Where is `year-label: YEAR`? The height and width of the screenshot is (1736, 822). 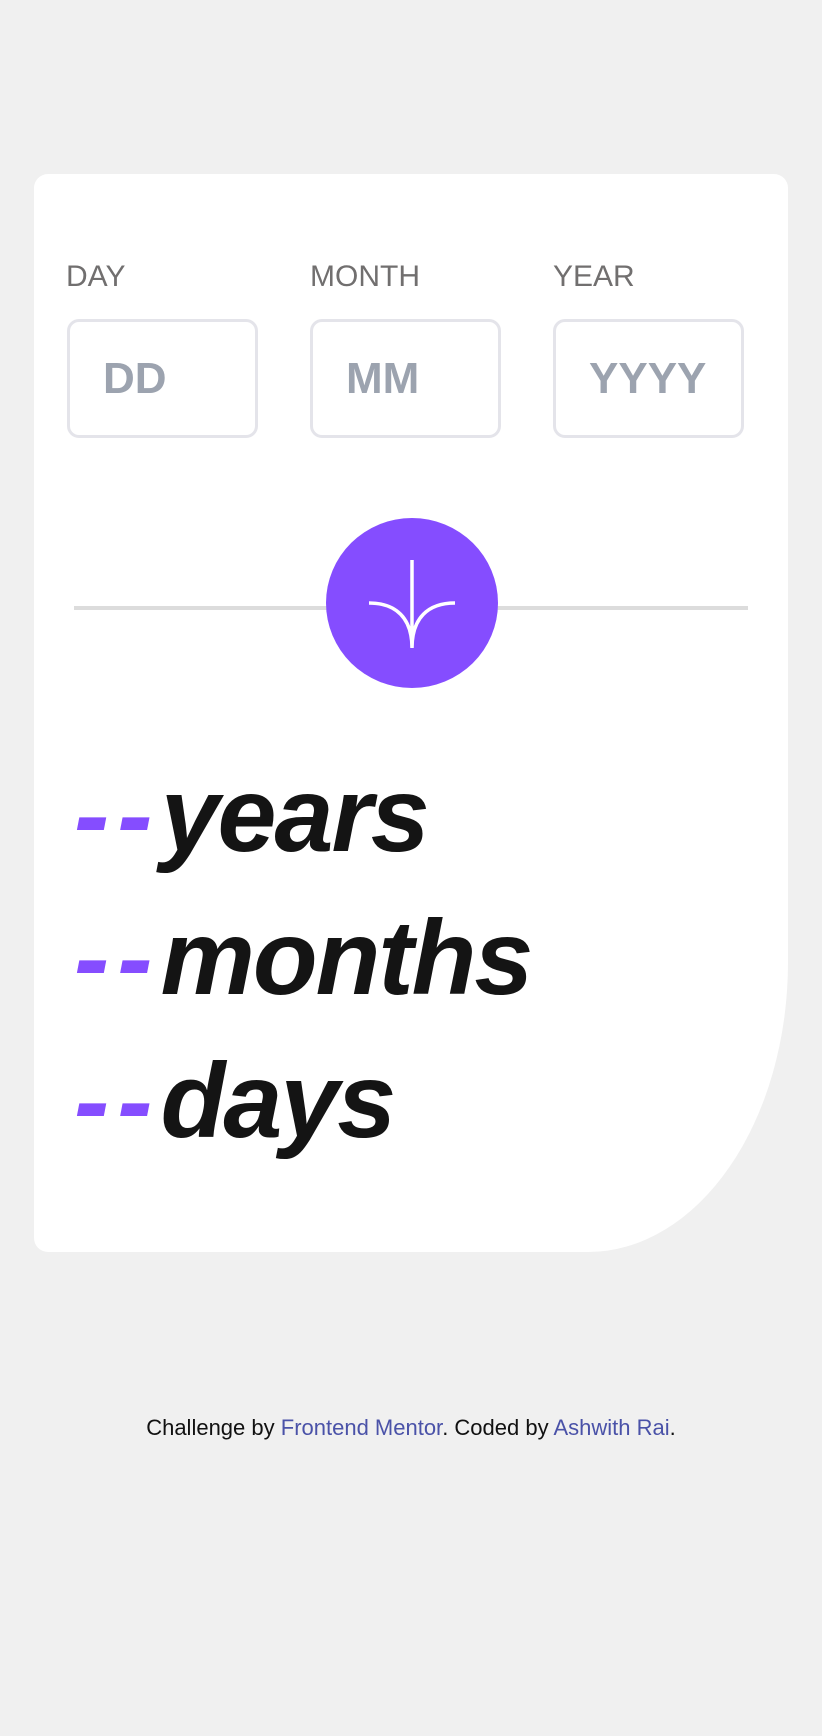 year-label: YEAR is located at coordinates (594, 276).